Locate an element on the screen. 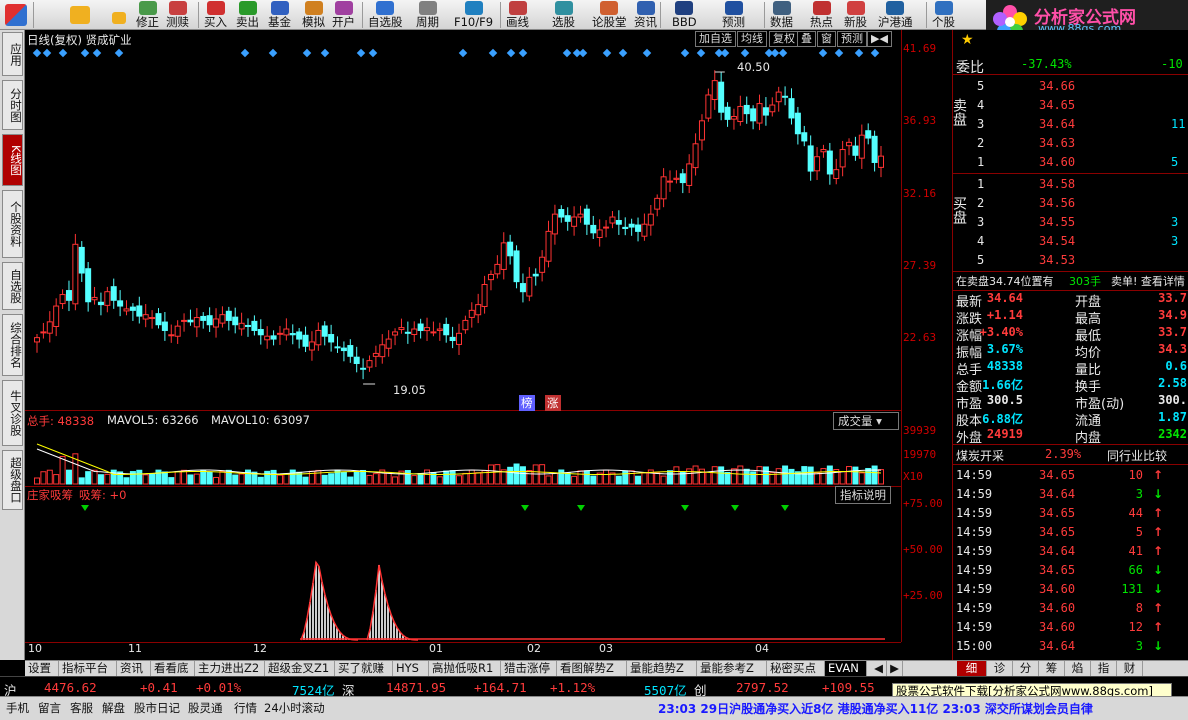  bottom-tab-0: 设置 is located at coordinates (42, 669).